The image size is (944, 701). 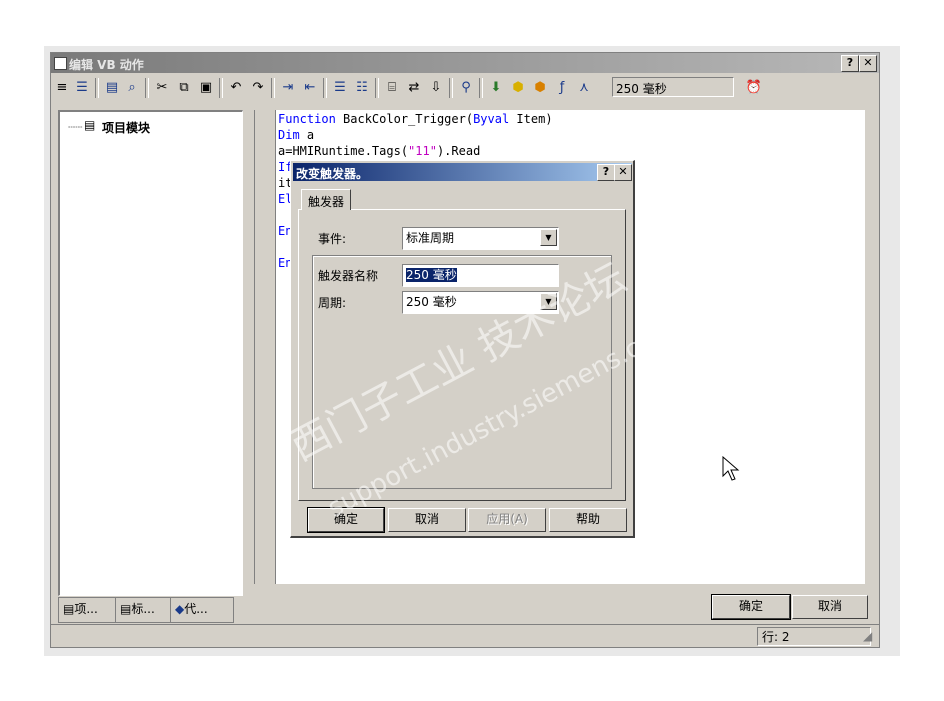 I want to click on trigger-combo: 250 毫秒, so click(x=673, y=87).